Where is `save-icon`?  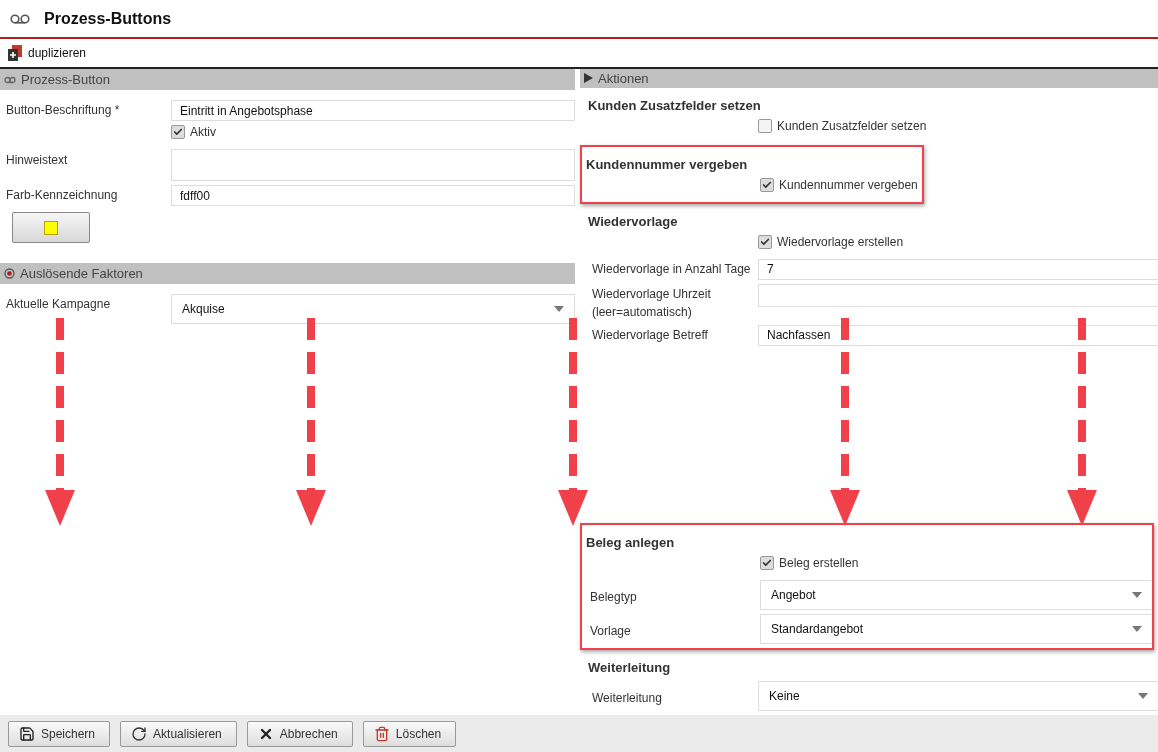 save-icon is located at coordinates (27, 733).